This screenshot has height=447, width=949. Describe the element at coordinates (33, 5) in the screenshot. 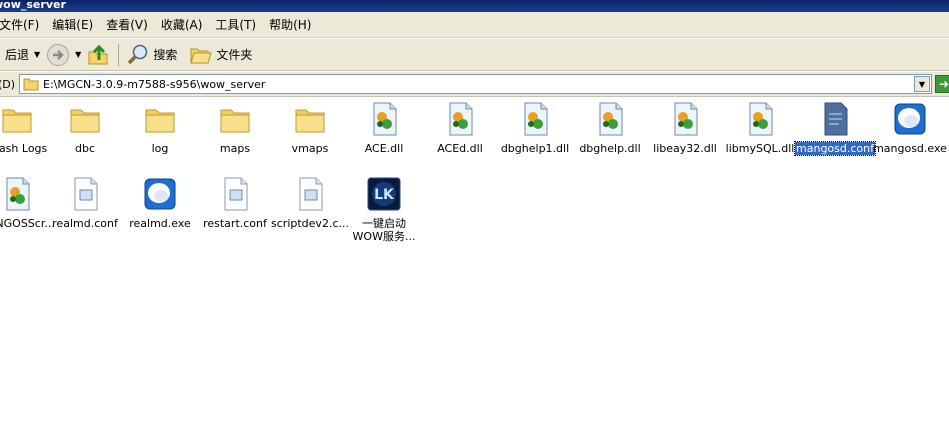

I see `window-title: wow_server` at that location.